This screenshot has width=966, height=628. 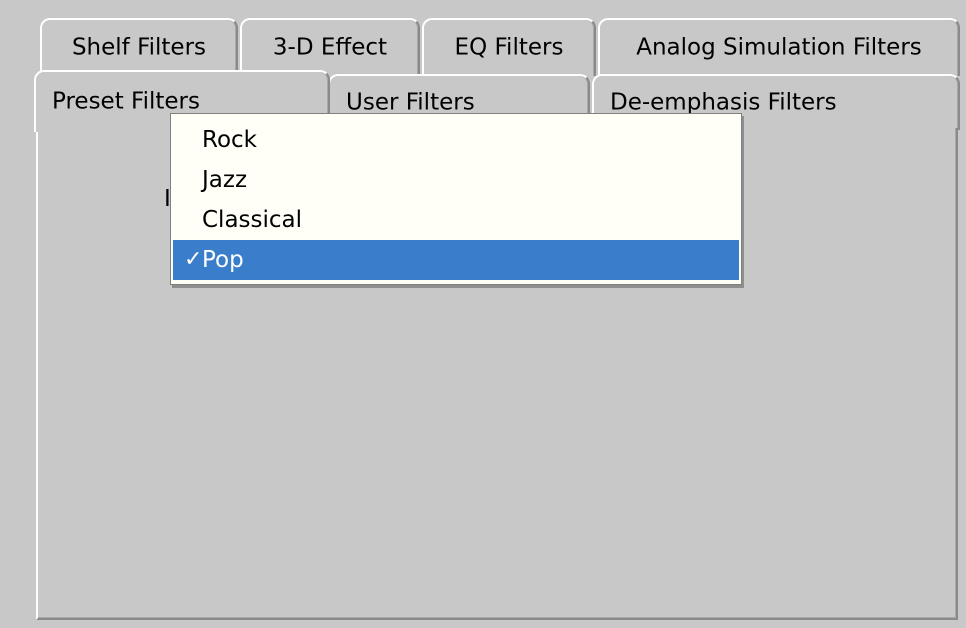 I want to click on tab-analog-simulation-filters-label: Analog Simulation Filters, so click(x=779, y=47).